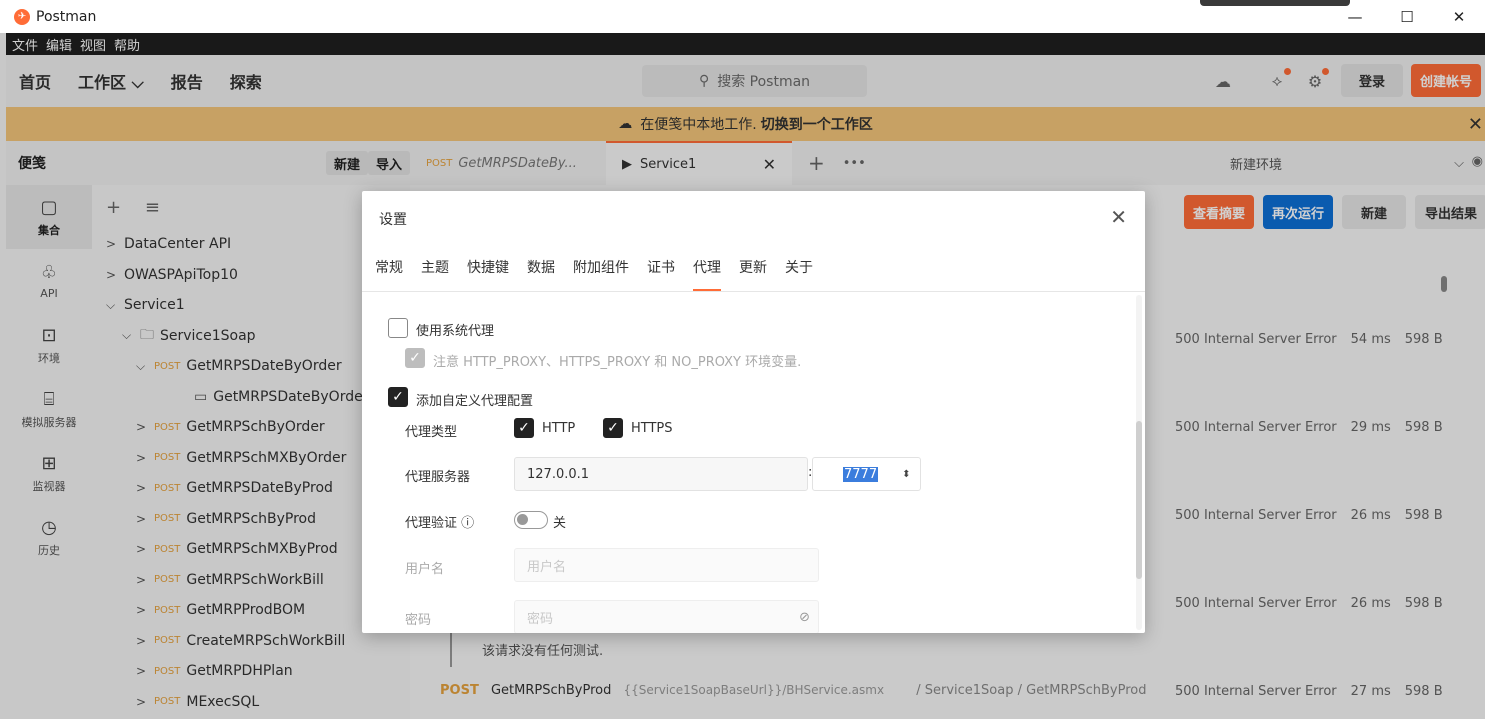 The width and height of the screenshot is (1485, 719). Describe the element at coordinates (438, 477) in the screenshot. I see `proxy-server-label: 代理服务器` at that location.